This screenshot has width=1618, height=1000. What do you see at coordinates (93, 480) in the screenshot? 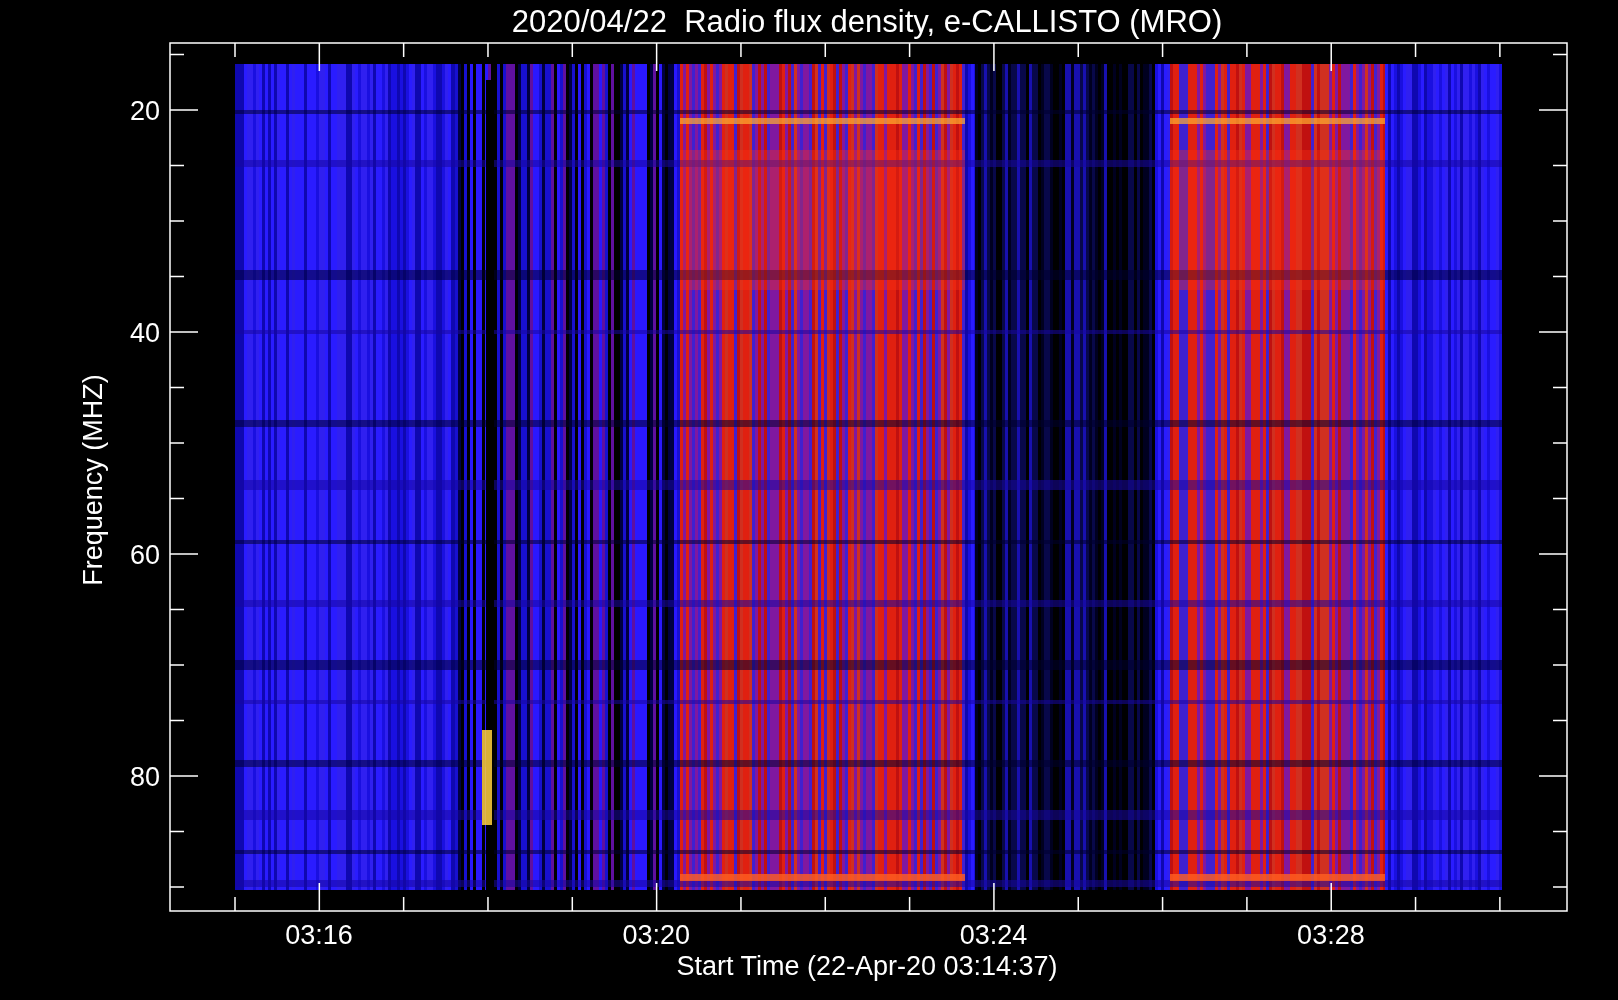
I see `axis-label: Frequency (MHZ)` at bounding box center [93, 480].